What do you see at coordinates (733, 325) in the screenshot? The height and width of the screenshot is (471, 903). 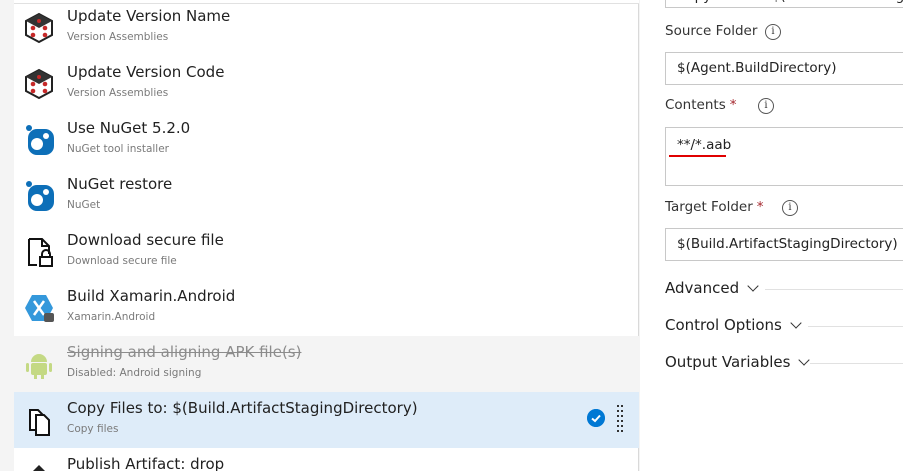 I see `control-options-section-header: Control Options` at bounding box center [733, 325].